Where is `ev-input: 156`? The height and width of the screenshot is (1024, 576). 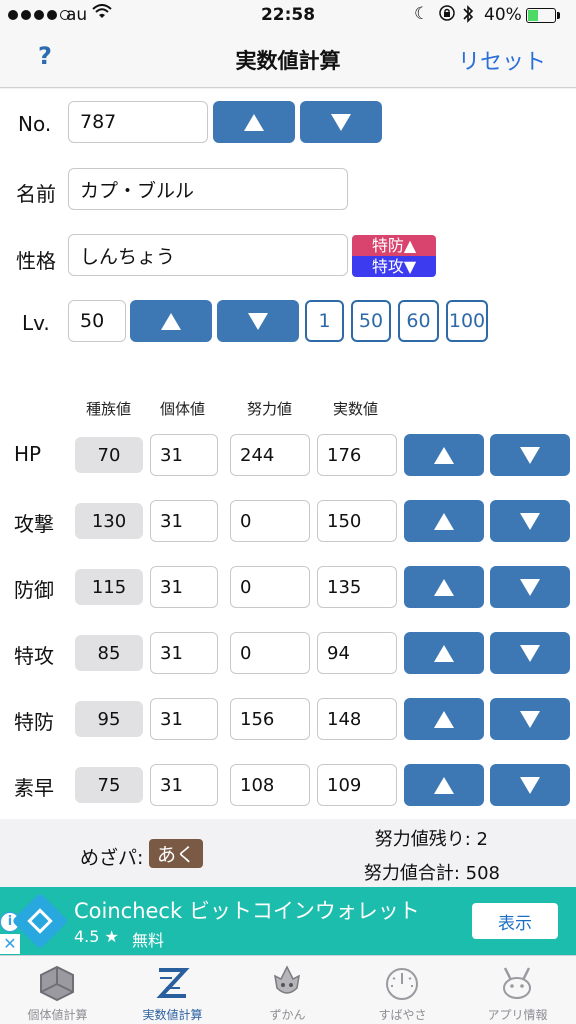 ev-input: 156 is located at coordinates (270, 719).